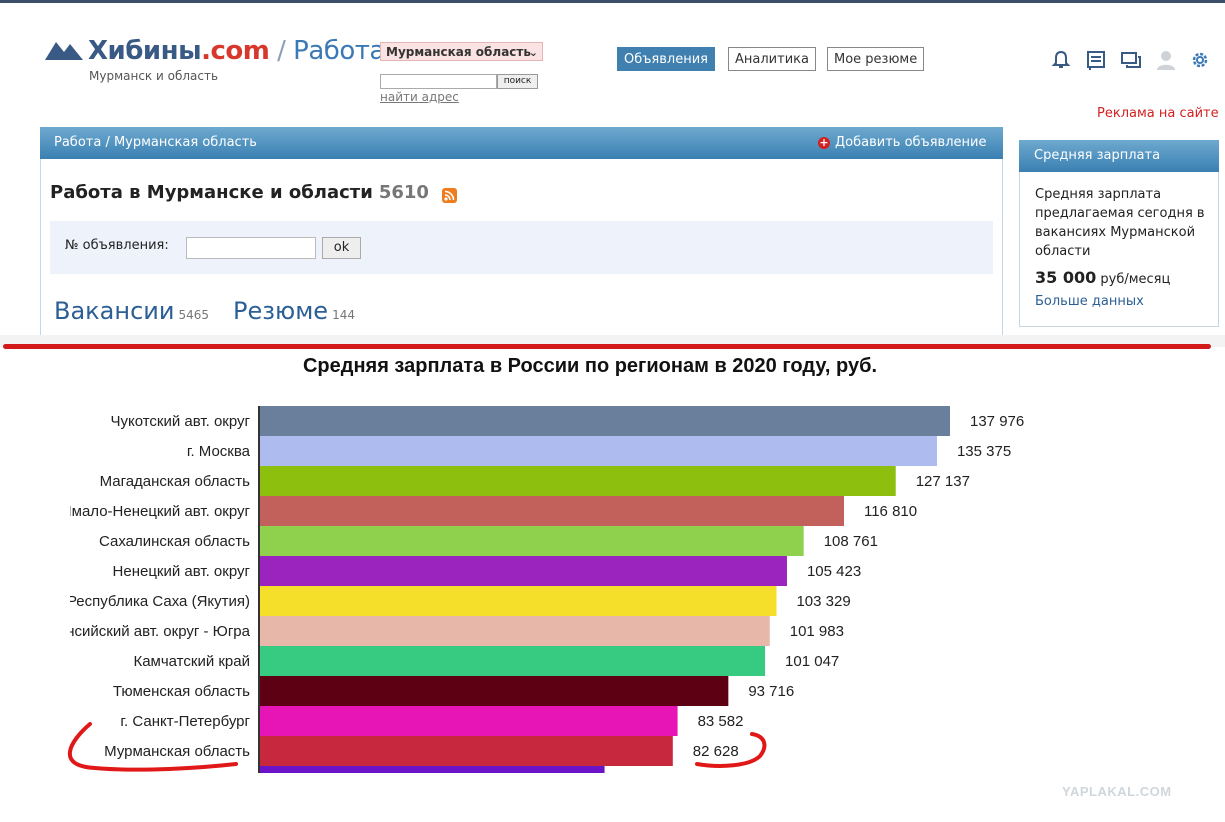  What do you see at coordinates (1096, 60) in the screenshot?
I see `news-icon` at bounding box center [1096, 60].